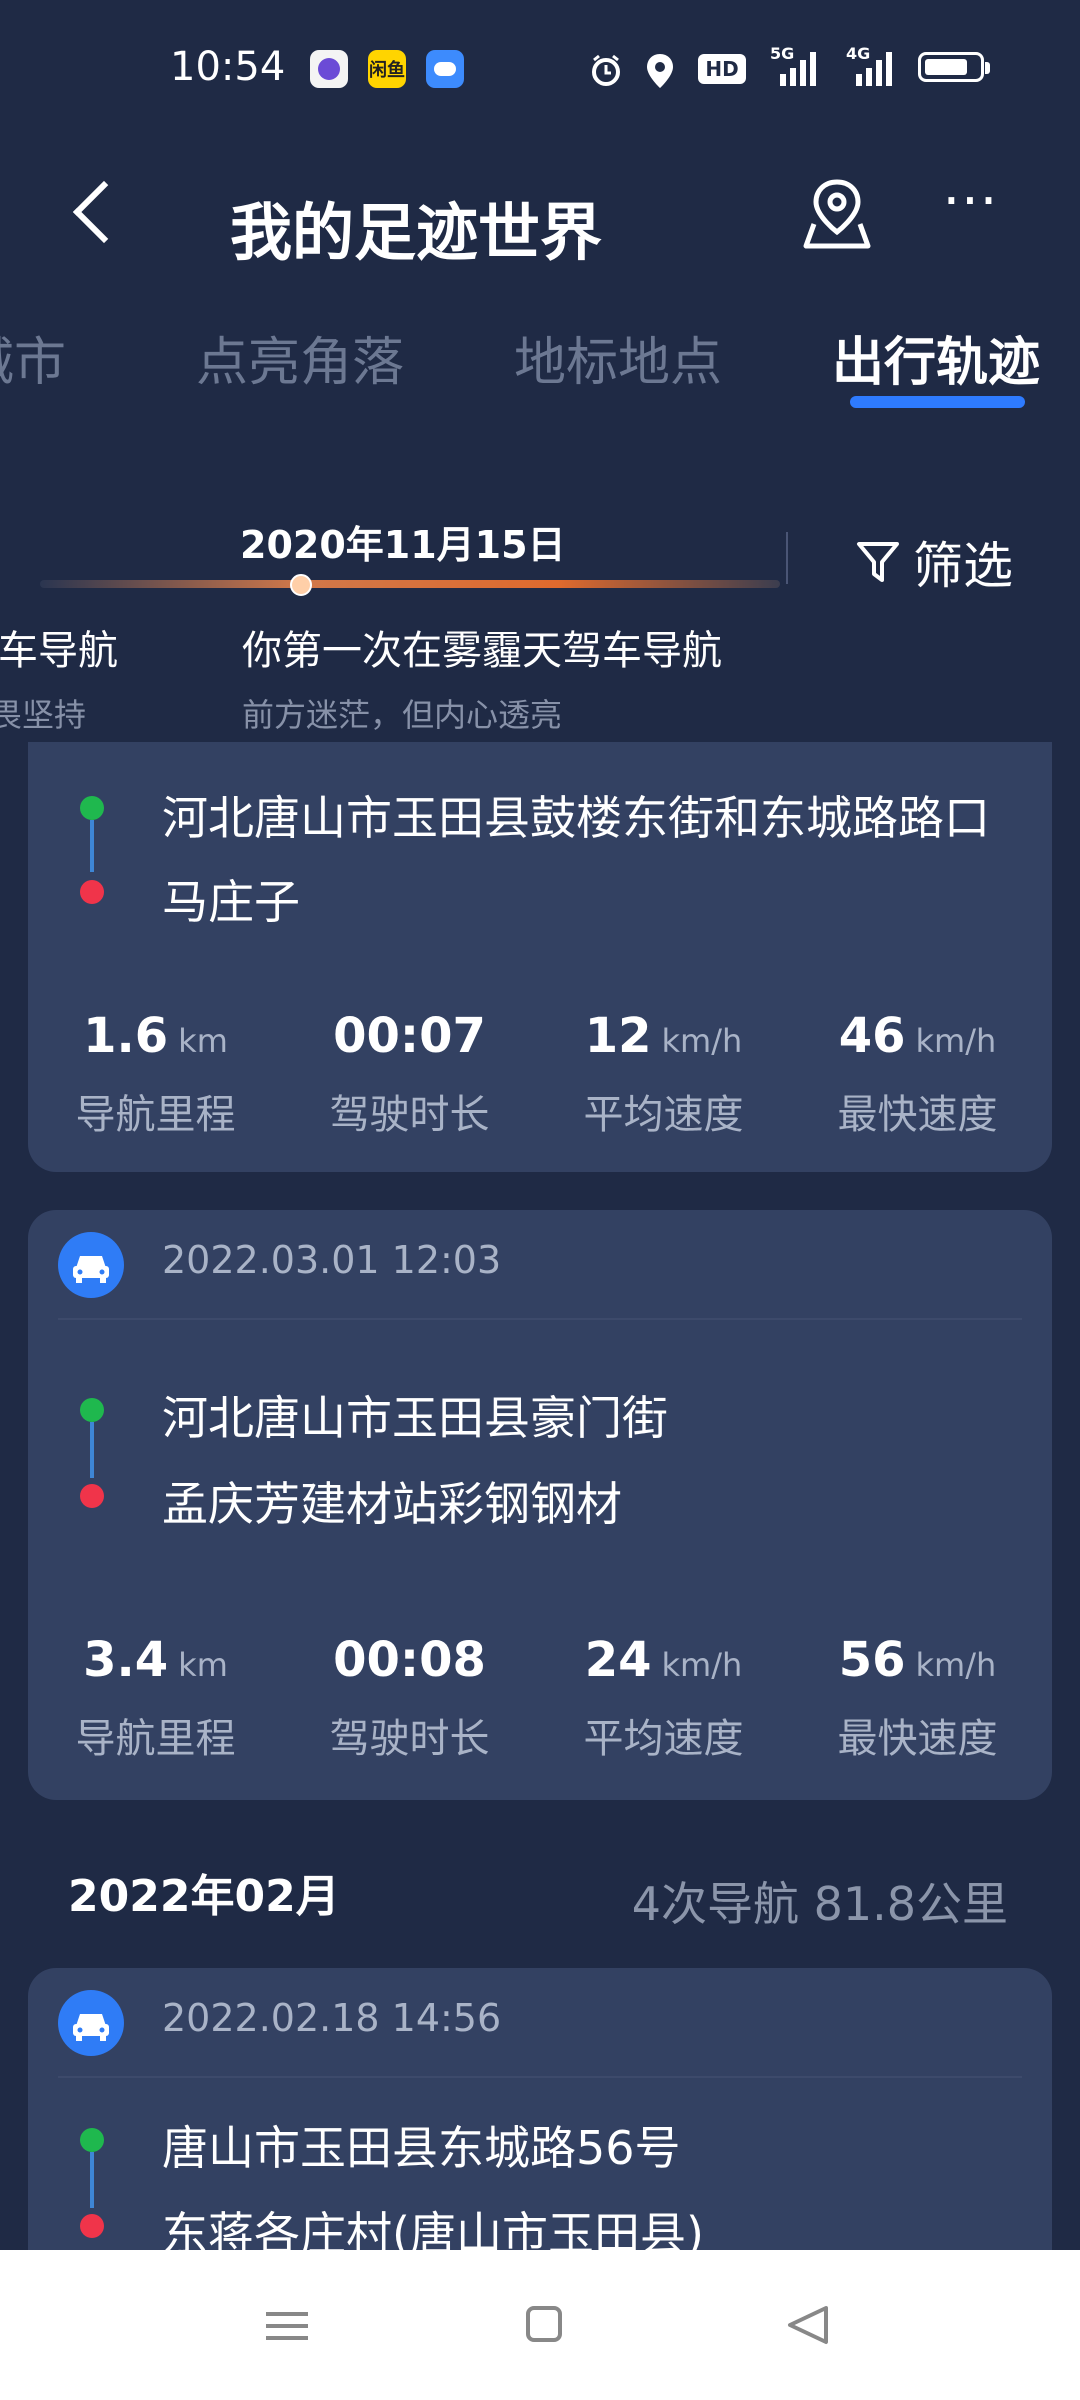  I want to click on location-icon, so click(660, 71).